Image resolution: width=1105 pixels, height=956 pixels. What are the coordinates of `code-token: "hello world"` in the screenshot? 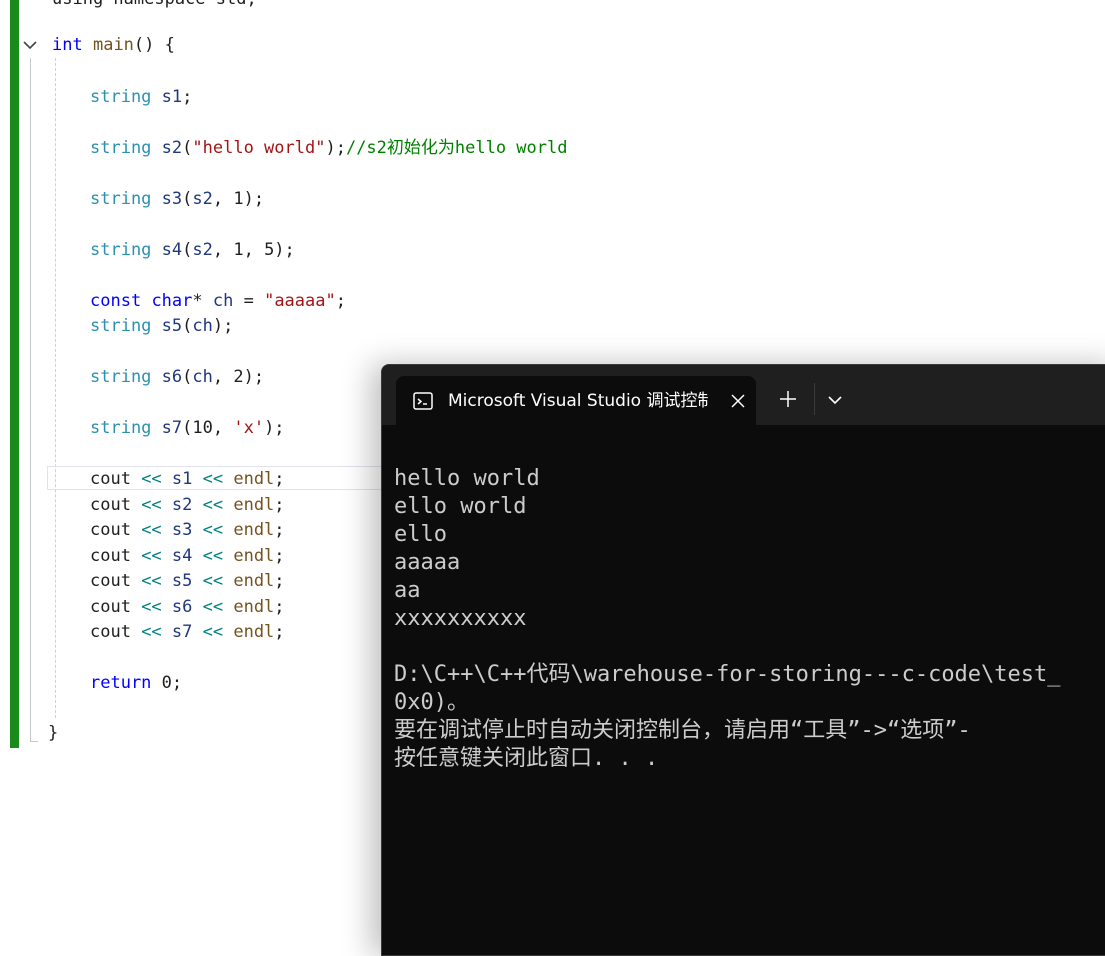 It's located at (259, 148).